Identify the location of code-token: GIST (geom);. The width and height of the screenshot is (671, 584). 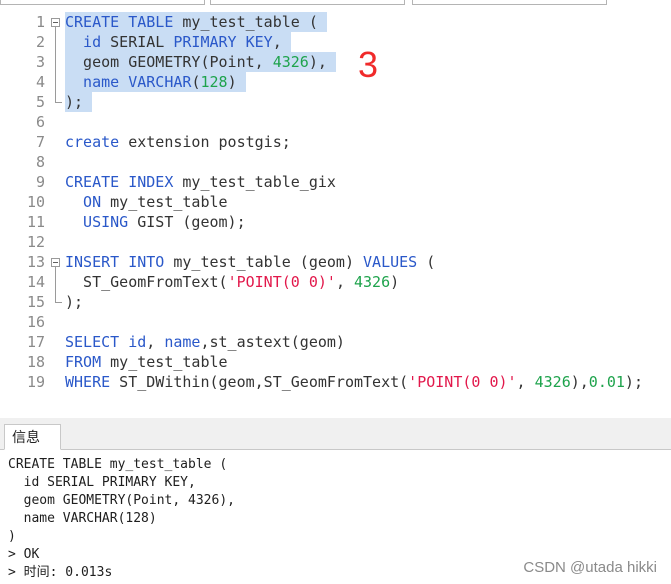
(187, 222).